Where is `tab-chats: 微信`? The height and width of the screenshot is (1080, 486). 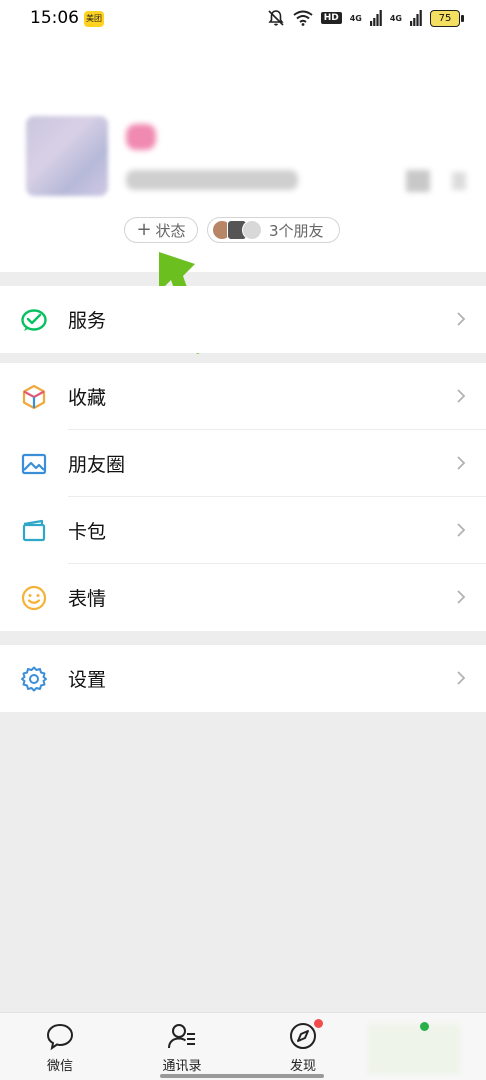
tab-chats: 微信 is located at coordinates (60, 1049).